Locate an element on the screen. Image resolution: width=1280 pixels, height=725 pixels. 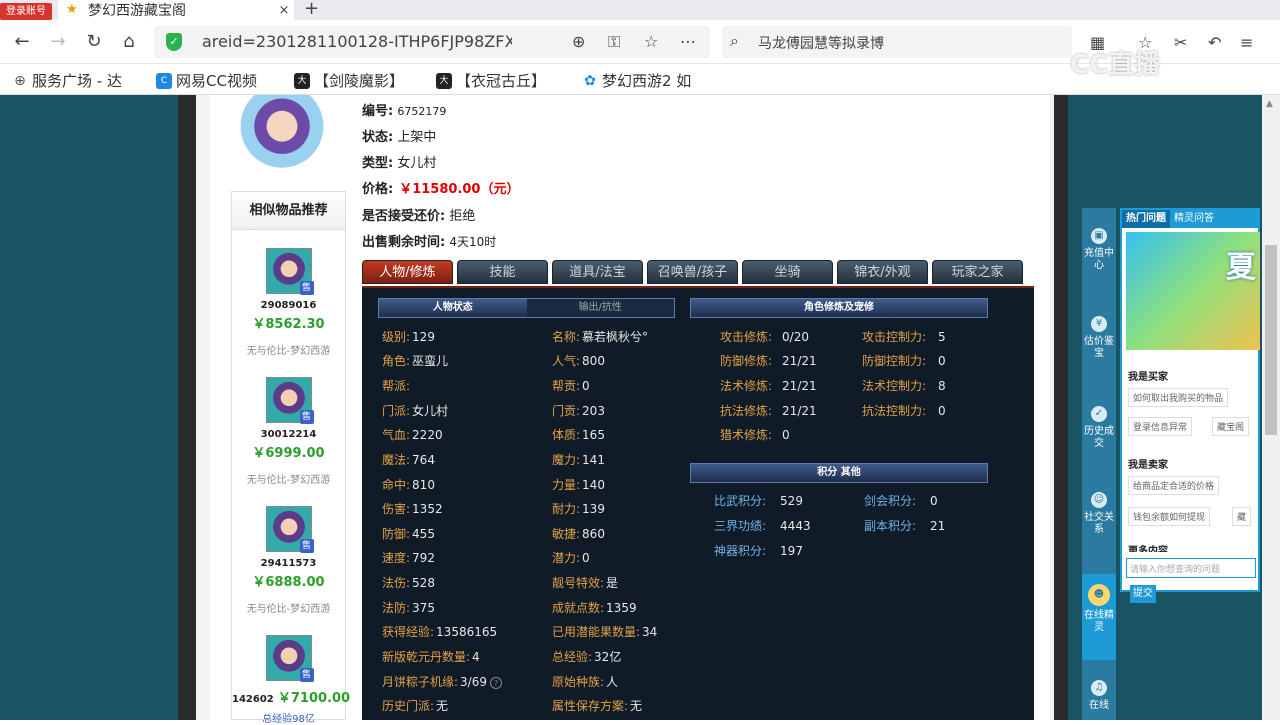
search-box: ⌕ 马龙傅园慧等拟录博 is located at coordinates (897, 42).